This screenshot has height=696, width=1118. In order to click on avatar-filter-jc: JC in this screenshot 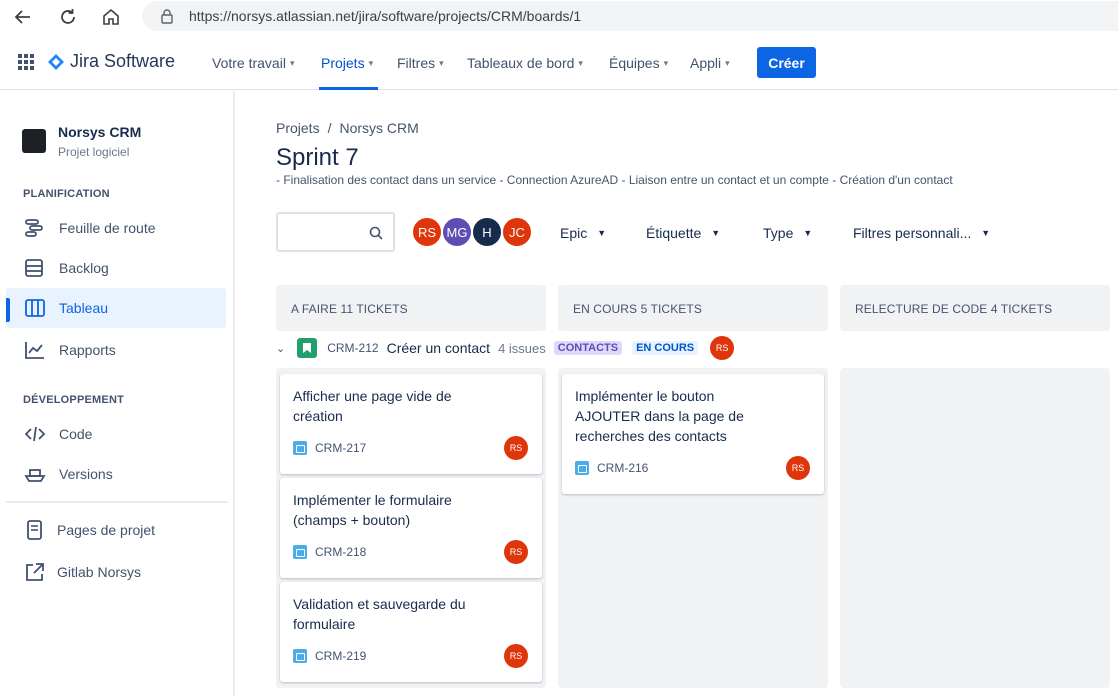, I will do `click(517, 232)`.